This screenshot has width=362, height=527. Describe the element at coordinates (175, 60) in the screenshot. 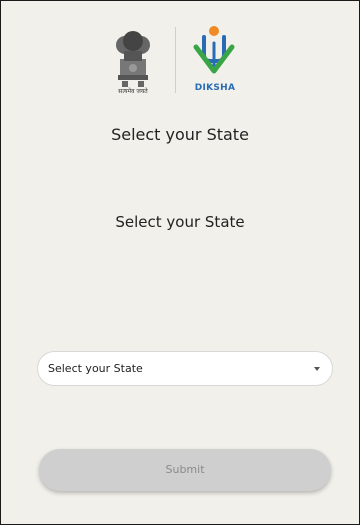

I see `logo-divider` at that location.